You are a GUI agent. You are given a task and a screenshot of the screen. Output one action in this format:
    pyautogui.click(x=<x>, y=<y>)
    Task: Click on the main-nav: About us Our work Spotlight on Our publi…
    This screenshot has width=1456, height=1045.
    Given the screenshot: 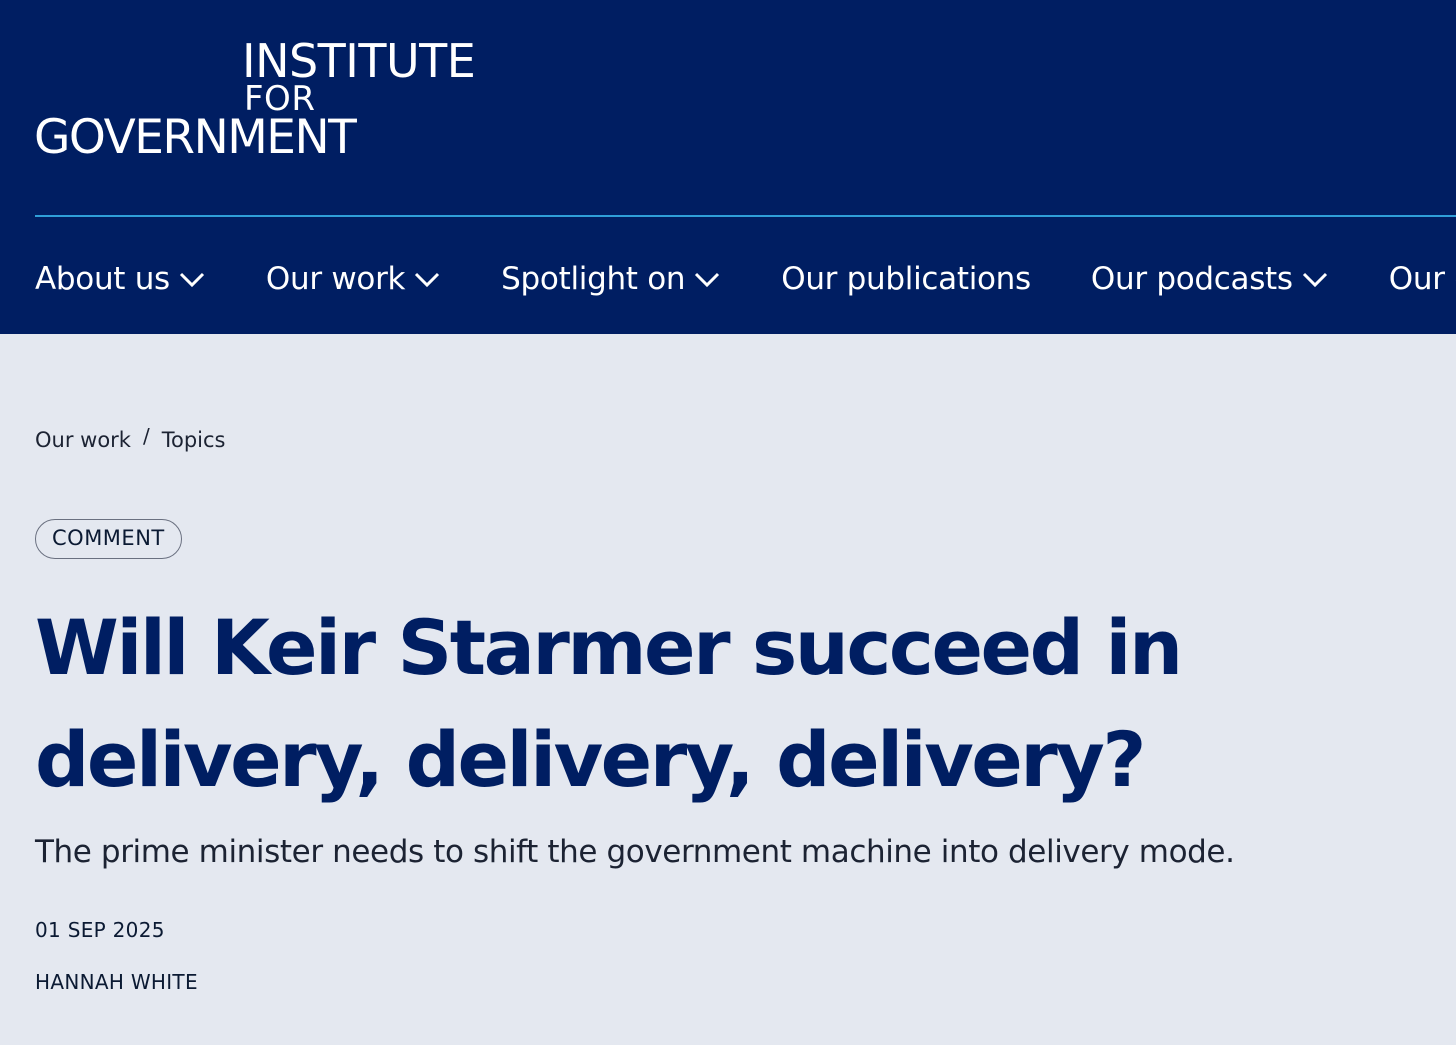 What is the action you would take?
    pyautogui.click(x=745, y=279)
    